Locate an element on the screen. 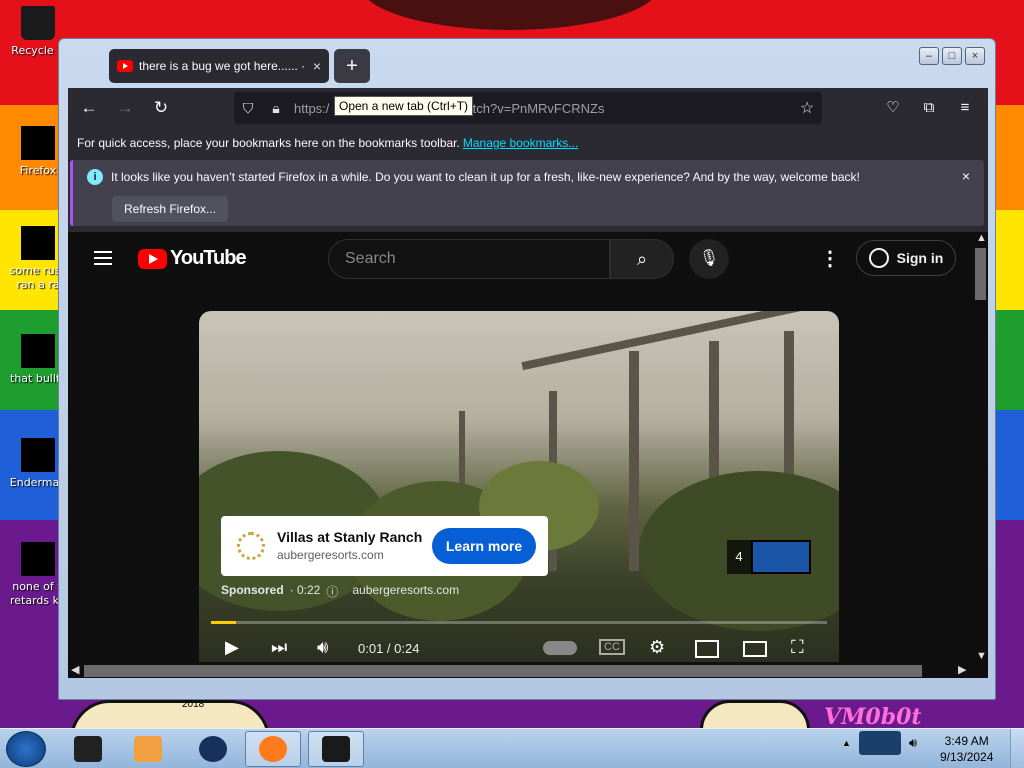  menu-icon: ≡ is located at coordinates (965, 107).